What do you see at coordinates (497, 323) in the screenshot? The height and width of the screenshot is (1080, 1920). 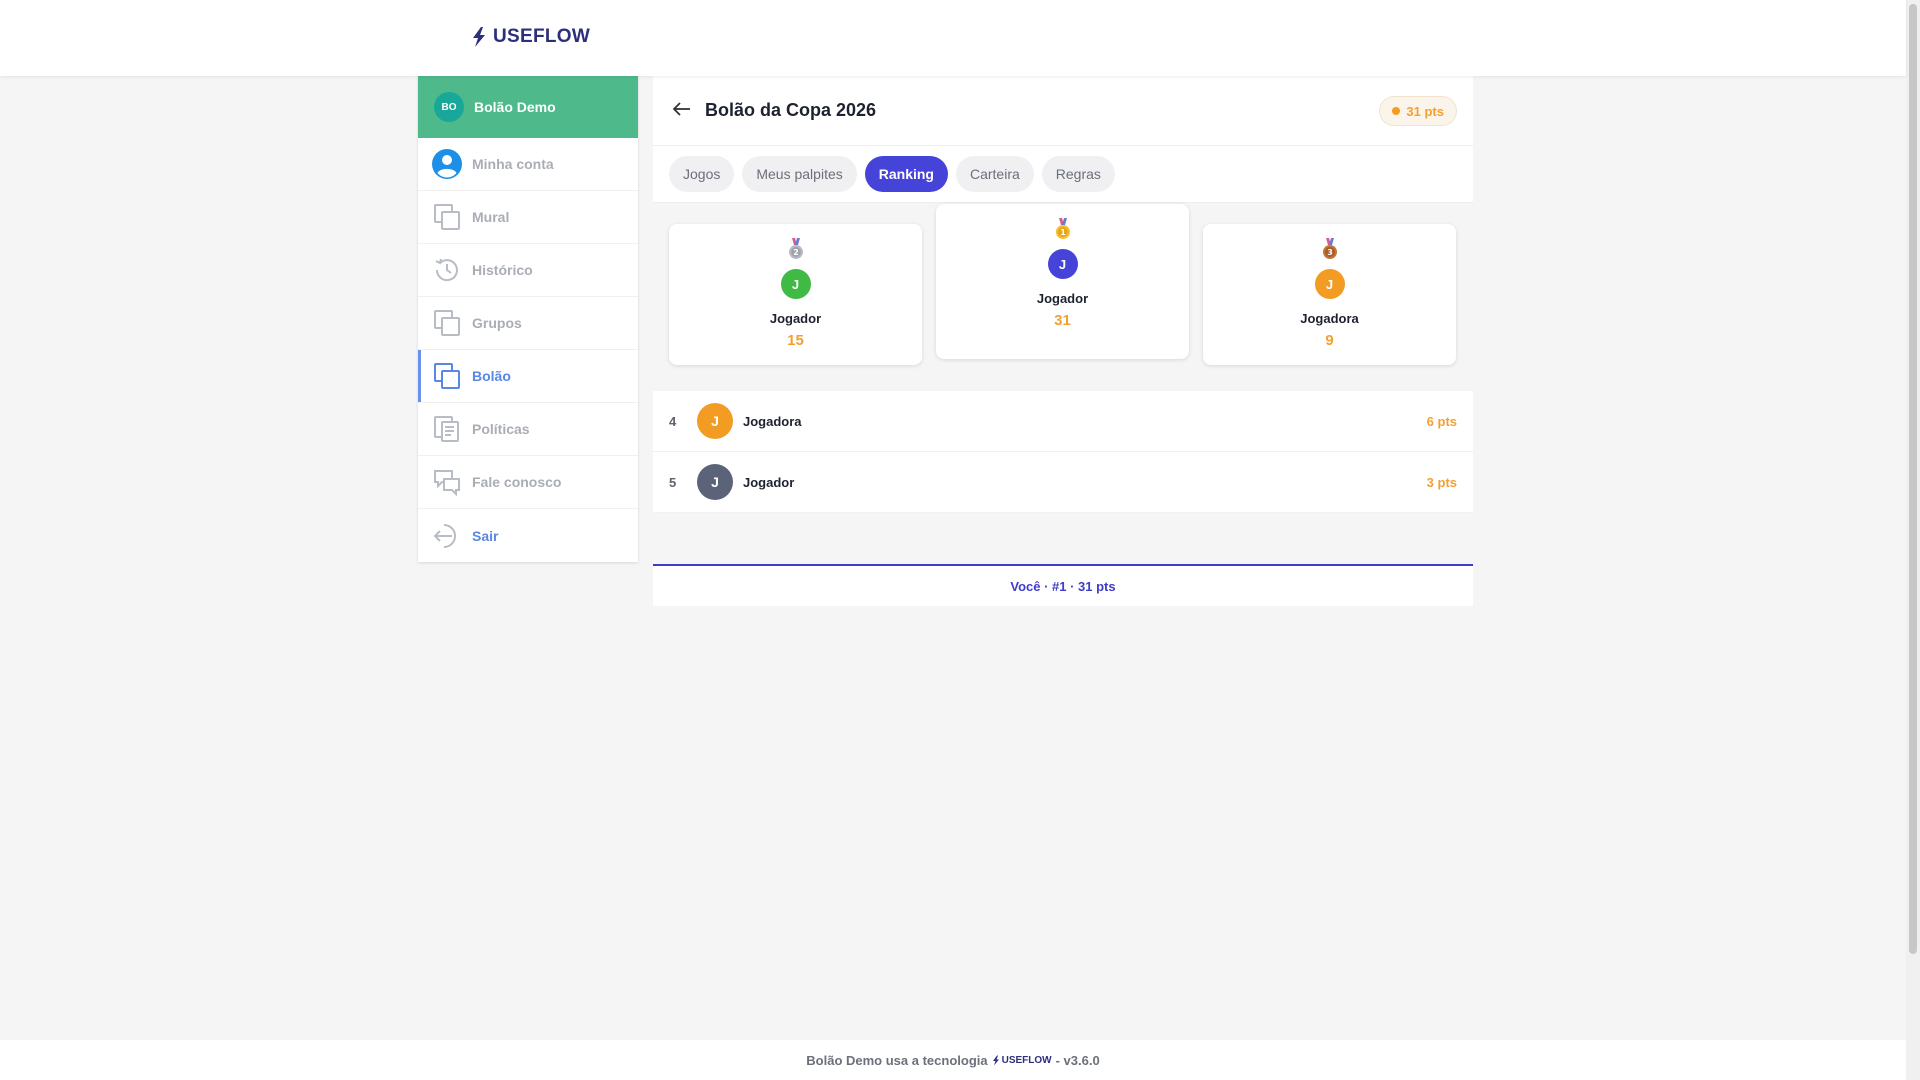 I see `sidebar-item-label: Grupos` at bounding box center [497, 323].